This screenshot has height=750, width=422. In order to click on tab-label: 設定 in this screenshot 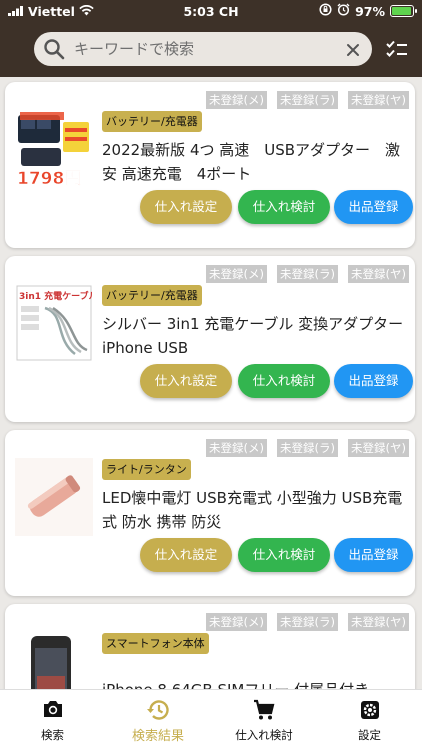, I will do `click(369, 735)`.